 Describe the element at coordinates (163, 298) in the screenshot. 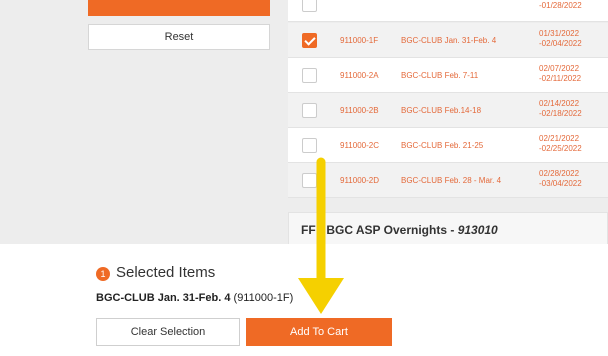

I see `selected-item-name: BGC-CLUB Jan. 31-Feb. 4` at that location.